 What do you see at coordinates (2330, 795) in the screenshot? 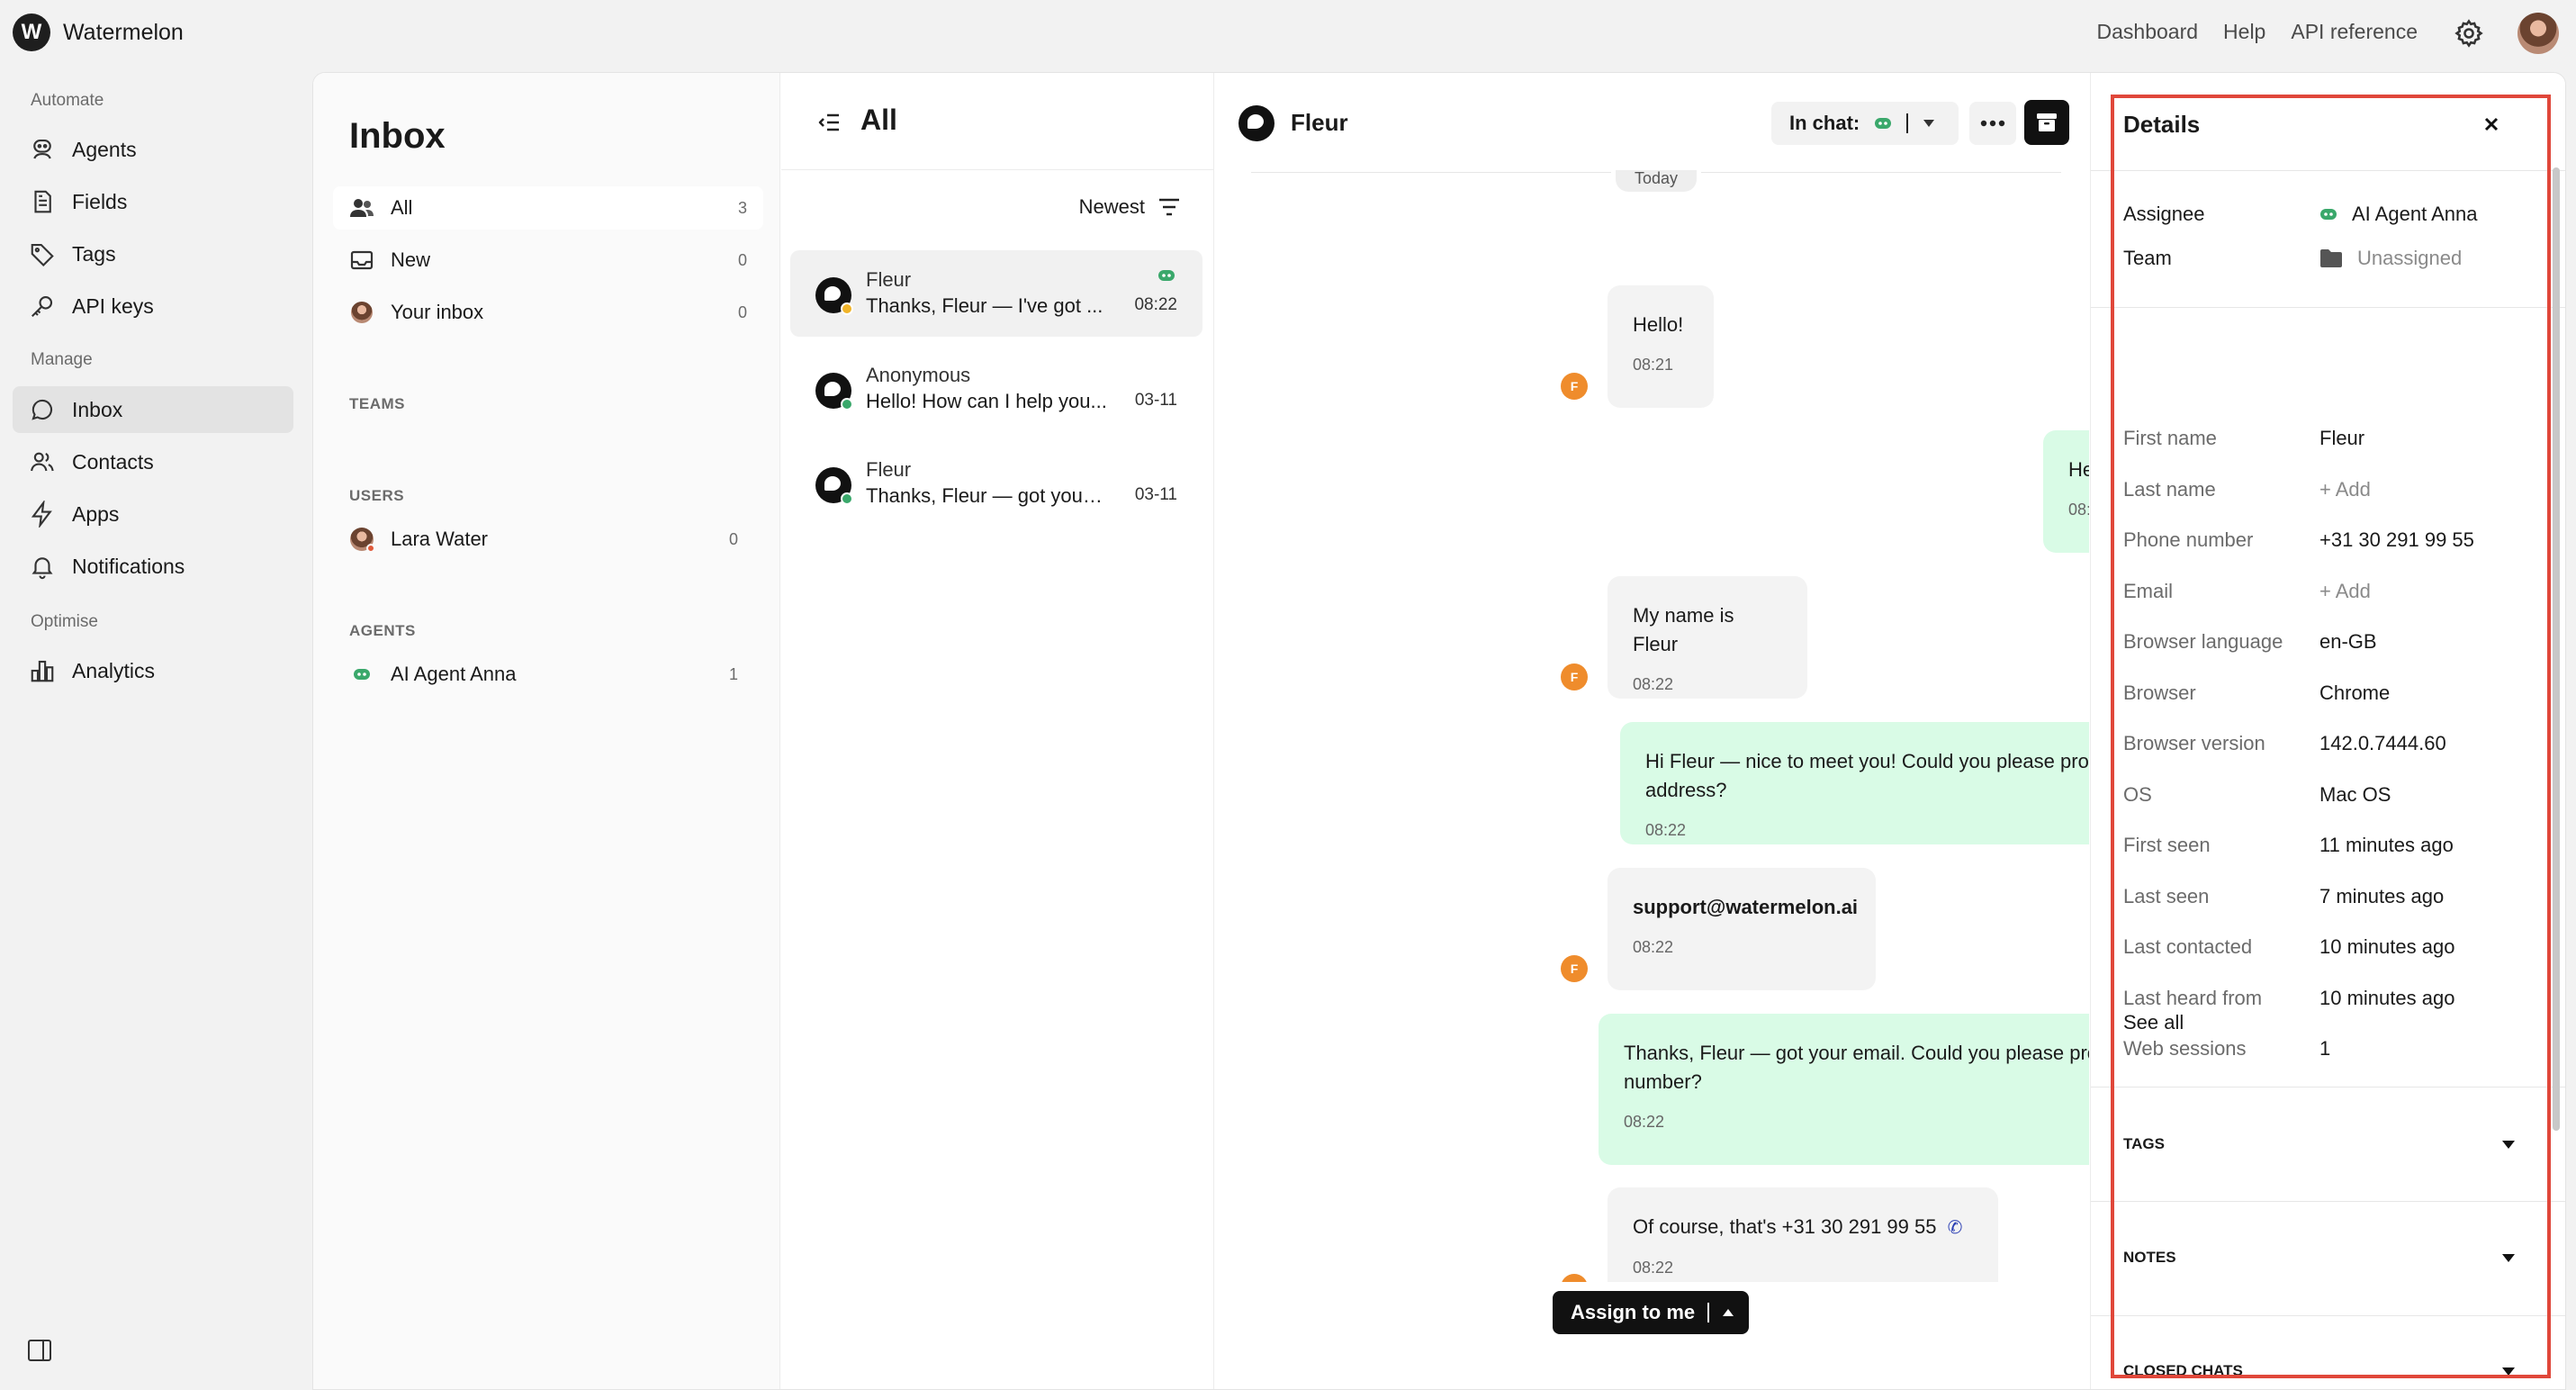
I see `detail-field-row: OS Mac OS` at bounding box center [2330, 795].